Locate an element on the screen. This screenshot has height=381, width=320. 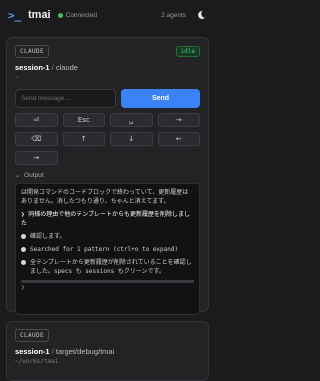
session-title: session-1 / claude is located at coordinates (46, 67).